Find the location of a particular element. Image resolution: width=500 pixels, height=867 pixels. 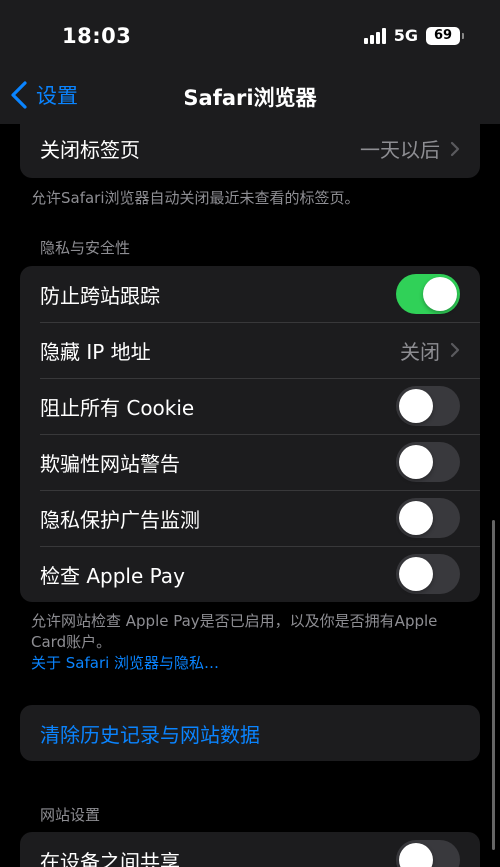

hide-ip-value: 关闭 is located at coordinates (420, 351).